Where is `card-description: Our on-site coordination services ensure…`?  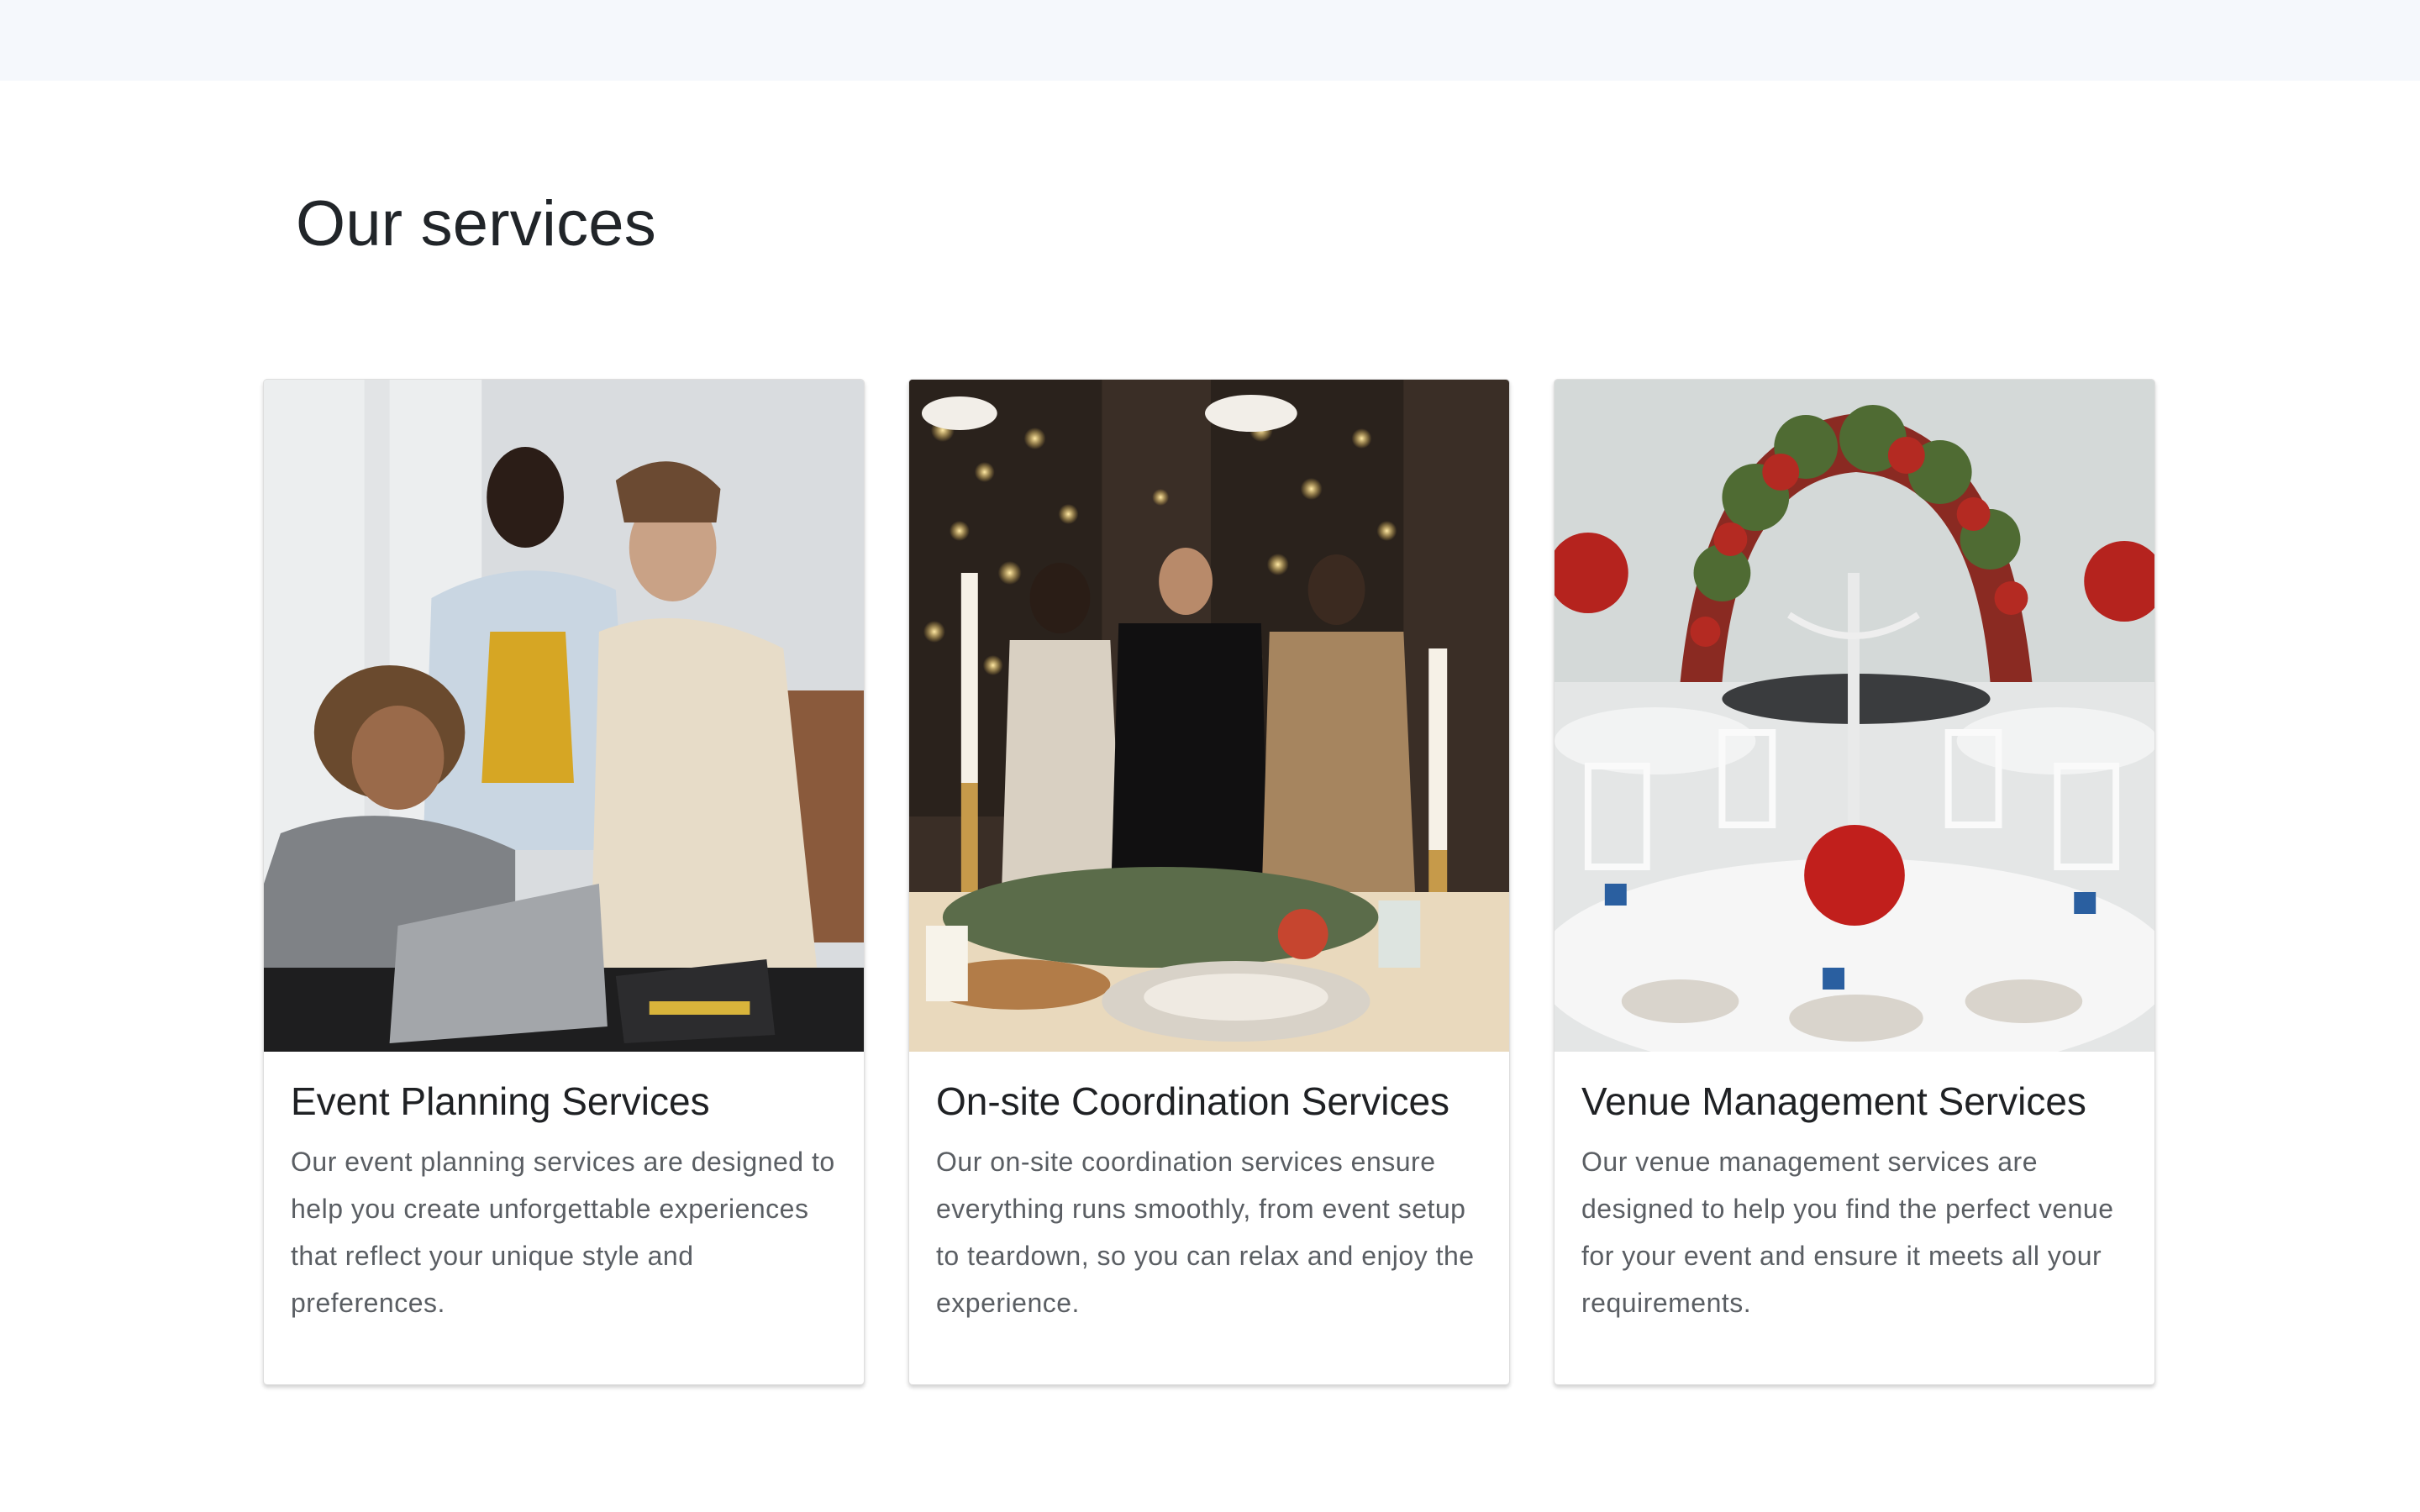
card-description: Our on-site coordination services ensure… is located at coordinates (1205, 1233).